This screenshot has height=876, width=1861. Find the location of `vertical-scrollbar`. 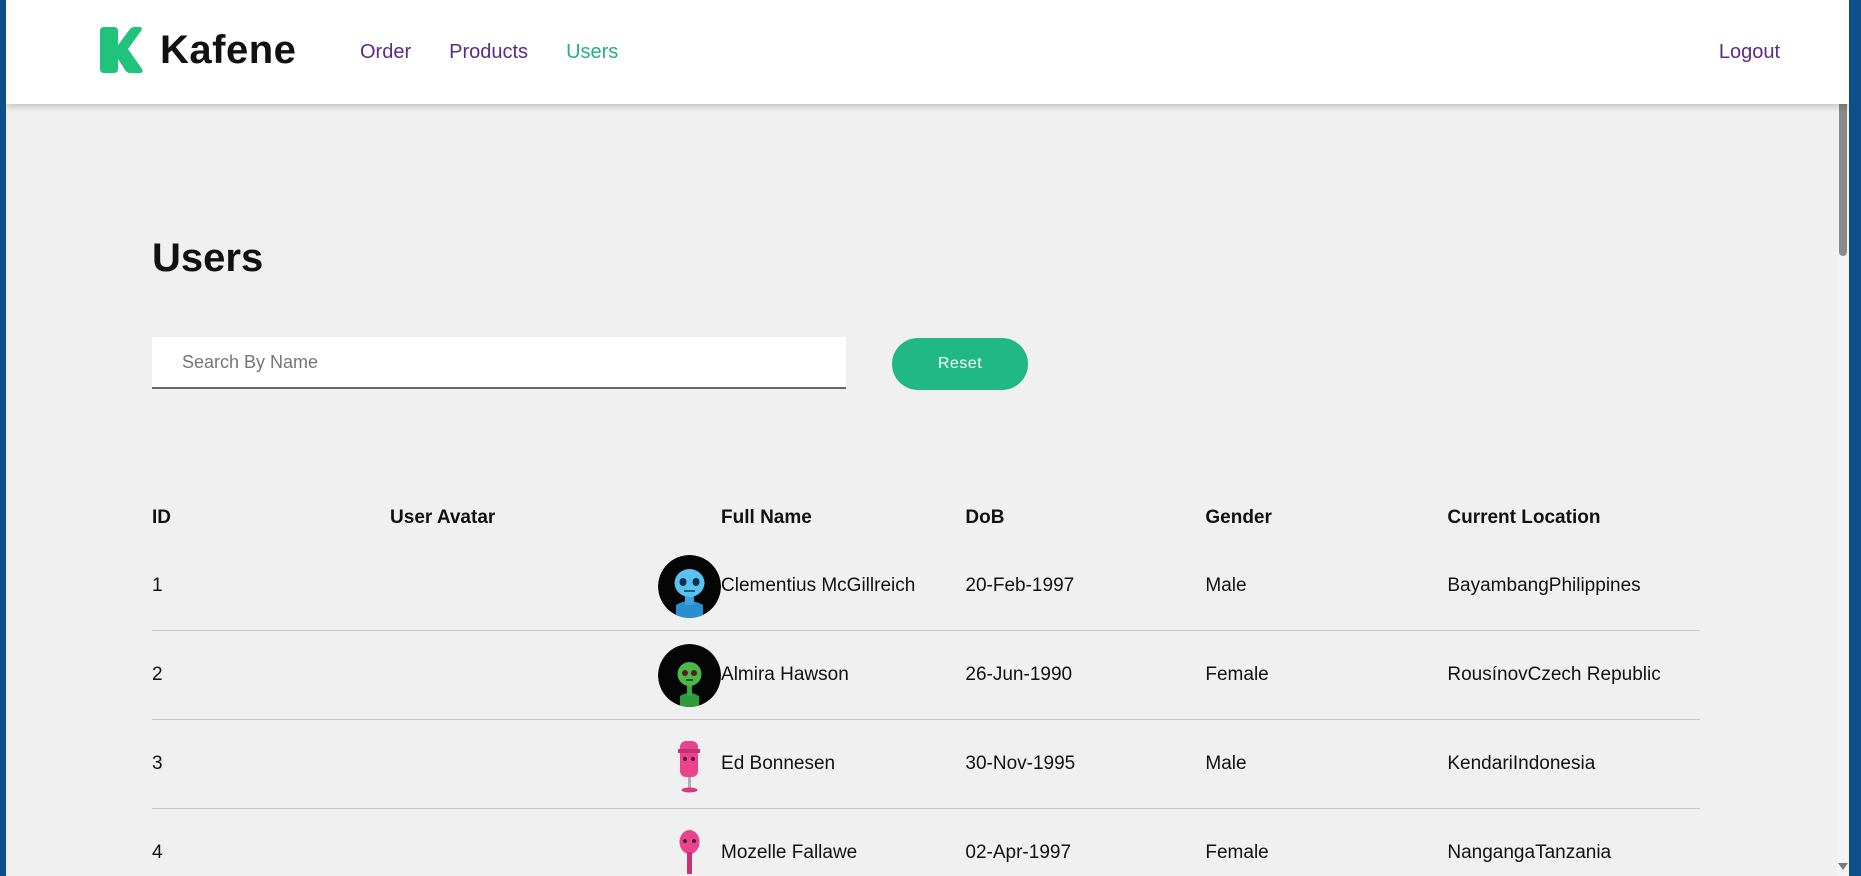

vertical-scrollbar is located at coordinates (1843, 438).